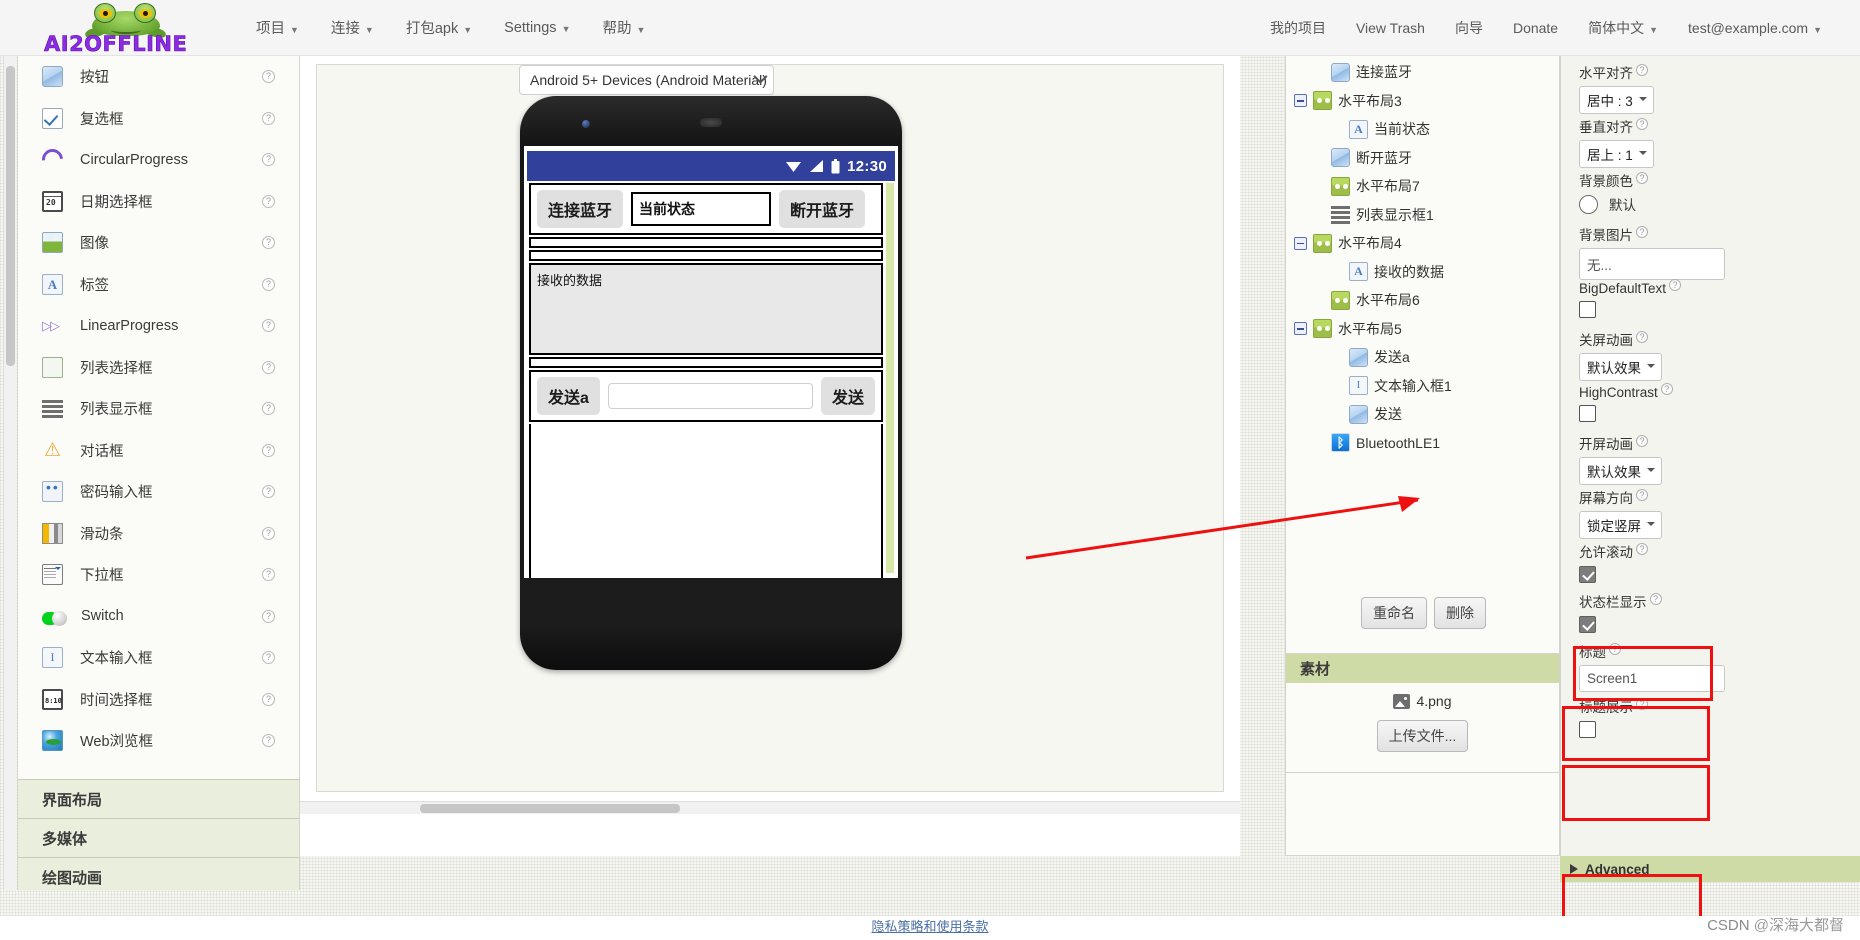 The width and height of the screenshot is (1860, 940). What do you see at coordinates (1588, 204) in the screenshot?
I see `color-swatch-icon` at bounding box center [1588, 204].